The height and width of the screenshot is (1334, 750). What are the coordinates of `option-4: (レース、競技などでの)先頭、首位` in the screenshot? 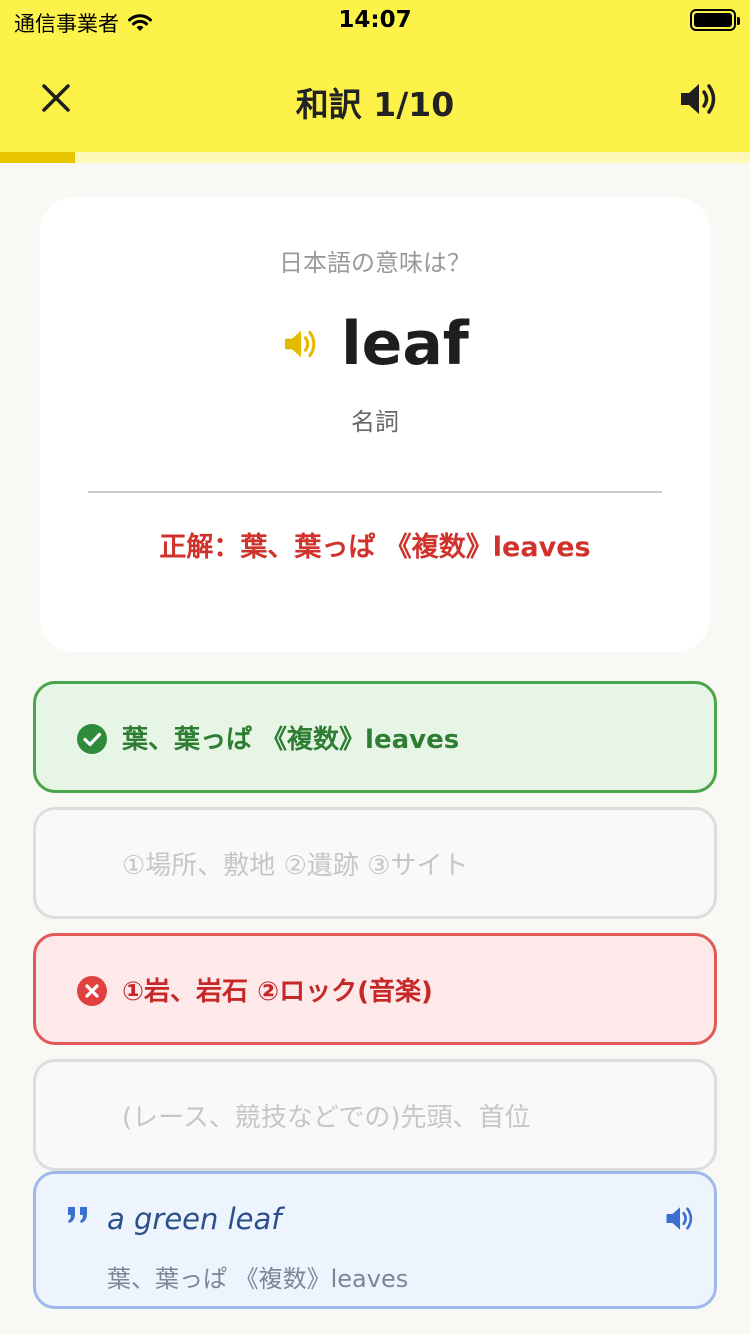 It's located at (375, 1115).